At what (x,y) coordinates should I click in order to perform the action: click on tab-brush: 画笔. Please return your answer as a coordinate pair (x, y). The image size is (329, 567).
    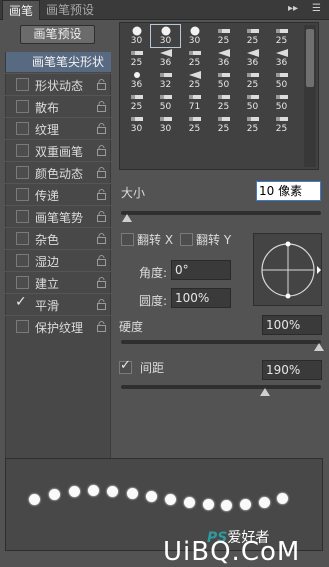
    Looking at the image, I should click on (21, 10).